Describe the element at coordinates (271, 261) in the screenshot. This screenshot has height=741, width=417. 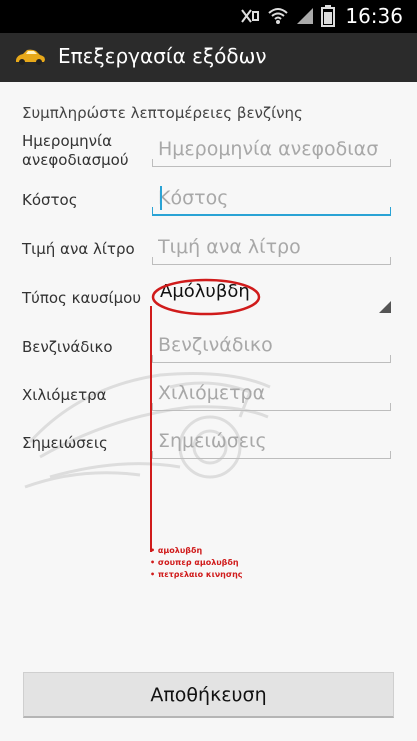
I see `price-per-liter-underline` at that location.